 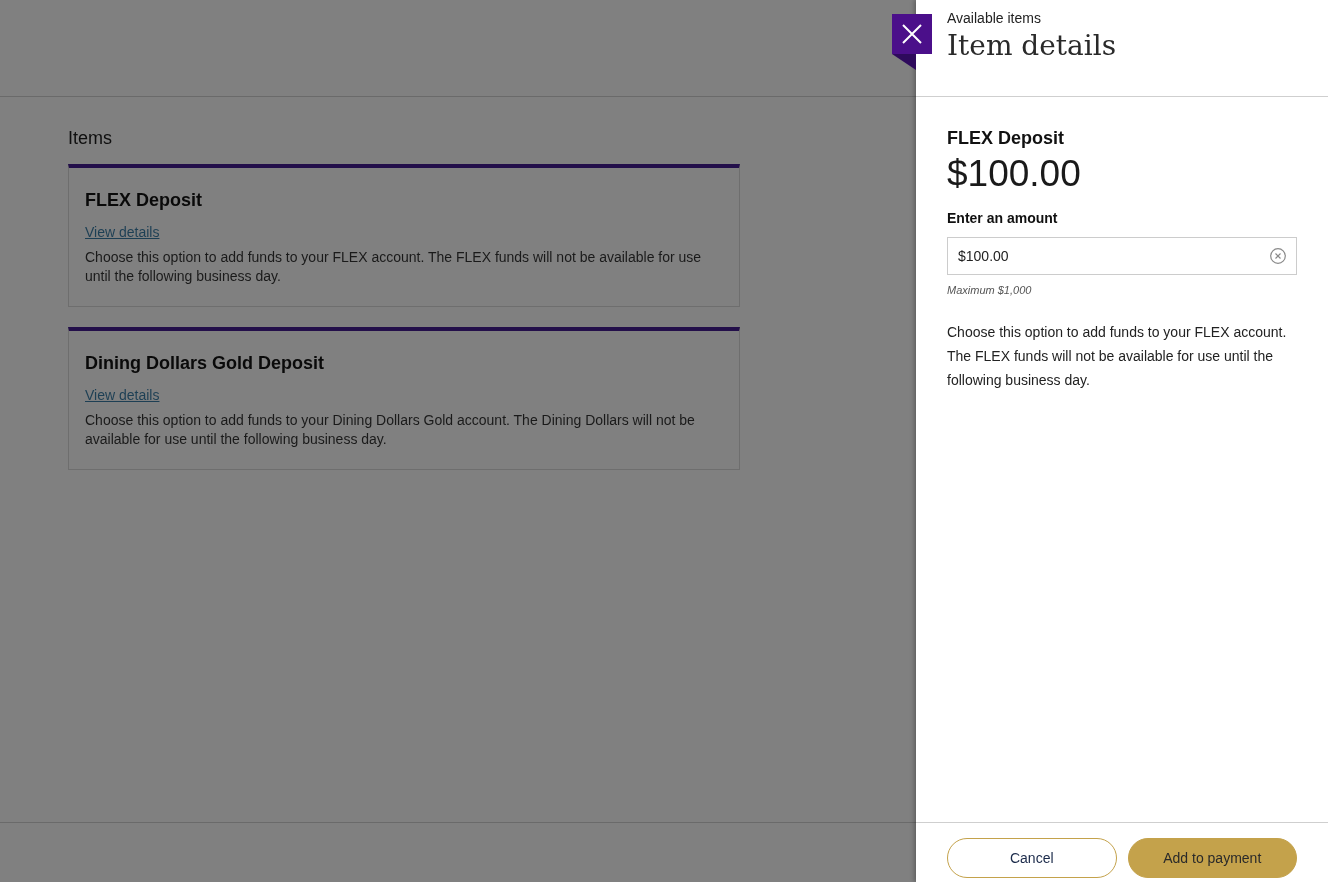 What do you see at coordinates (143, 200) in the screenshot?
I see `item-title: FLEX Deposit` at bounding box center [143, 200].